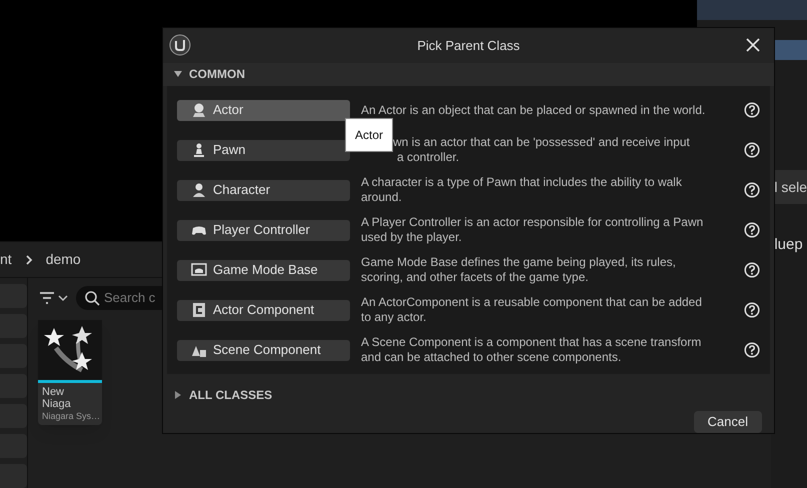 This screenshot has width=807, height=488. I want to click on class-button: Actor, so click(263, 110).